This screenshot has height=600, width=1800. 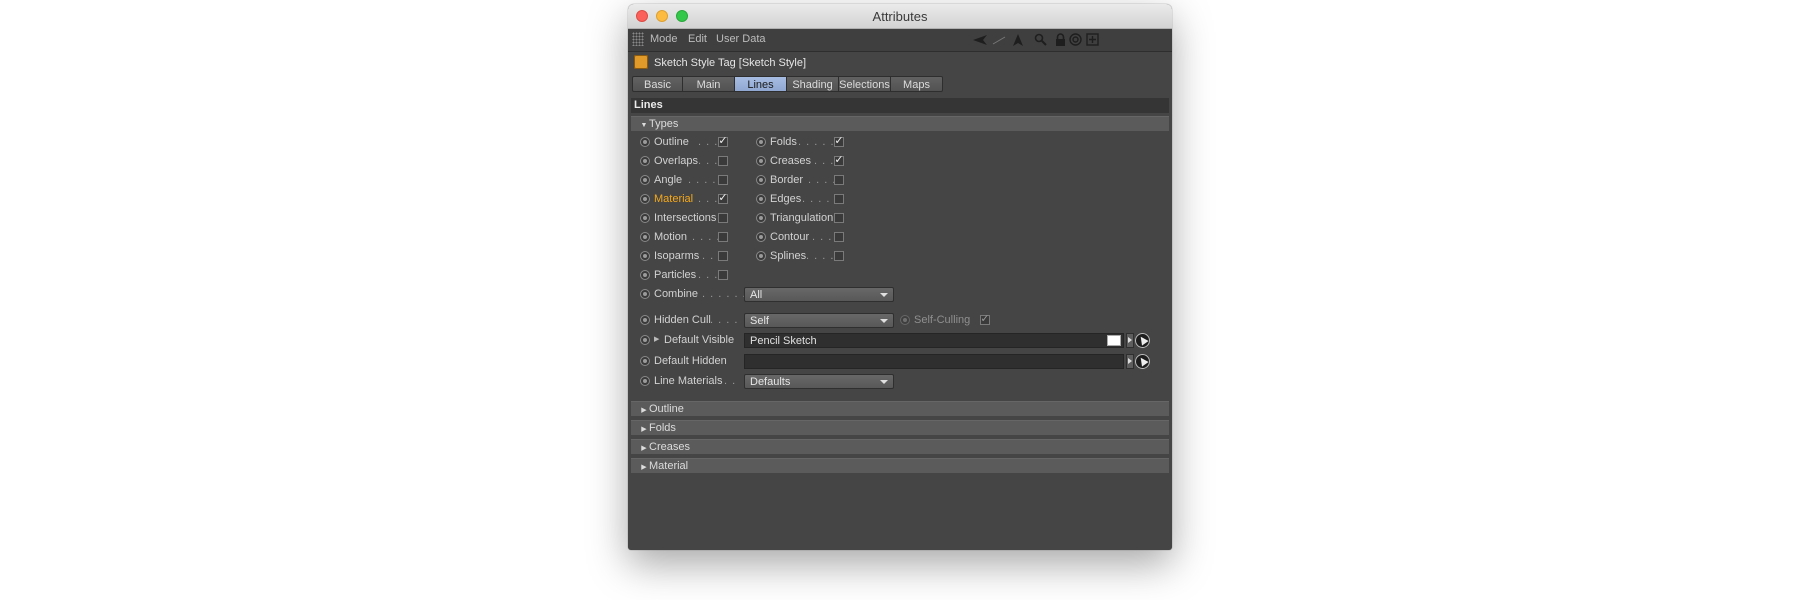 I want to click on self-culling-label: Self-Culling, so click(x=942, y=320).